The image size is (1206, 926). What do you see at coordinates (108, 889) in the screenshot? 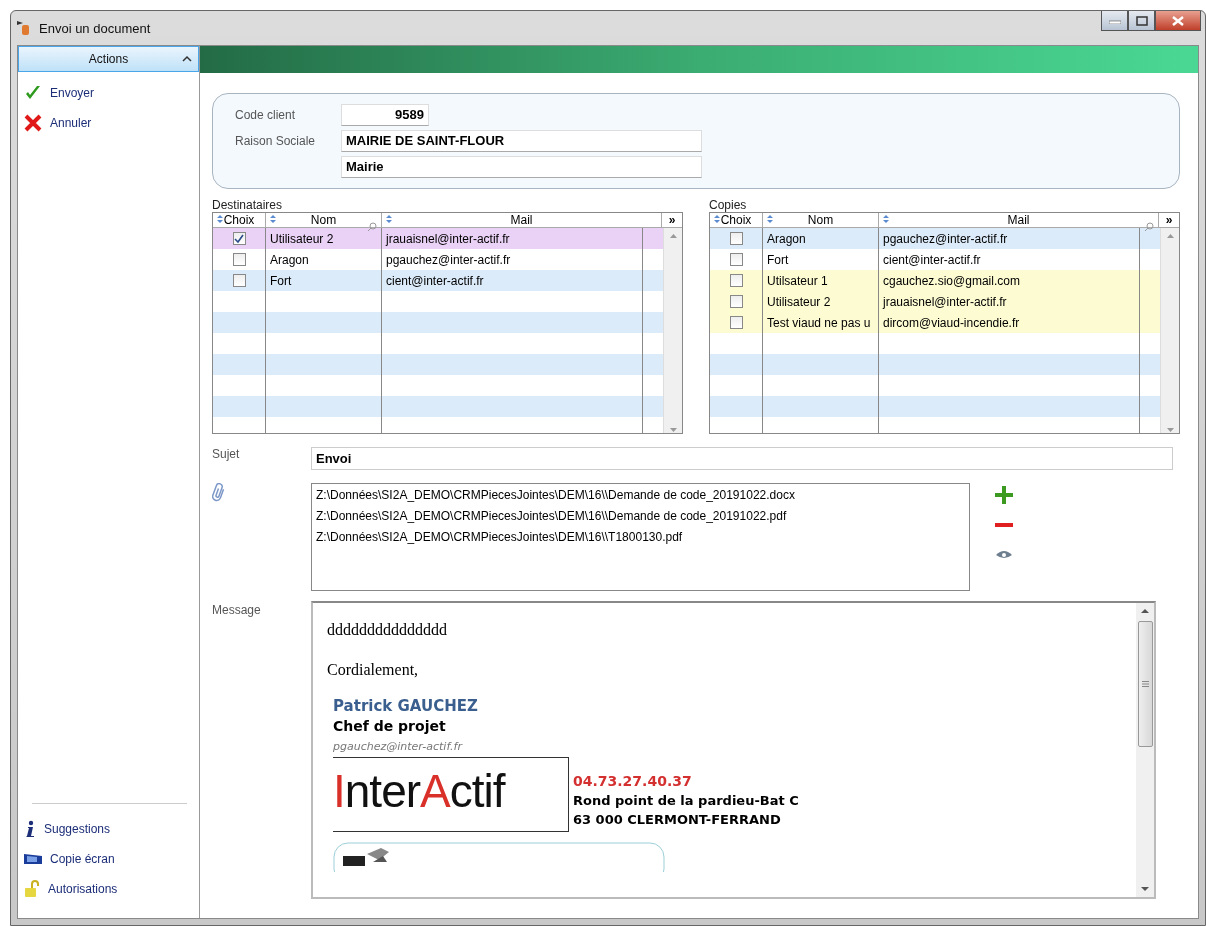
I see `action-link: Autorisations` at bounding box center [108, 889].